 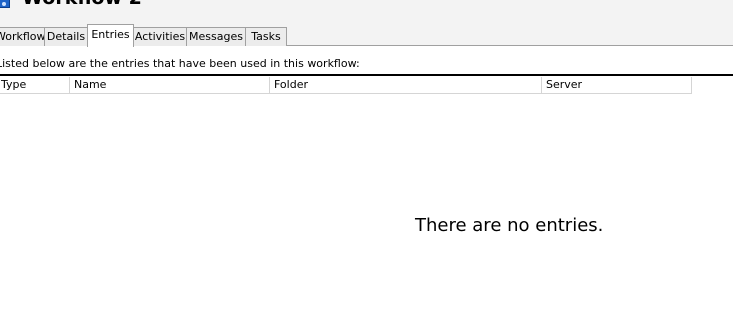 I want to click on empty-entries-message: There are no entries., so click(x=509, y=225).